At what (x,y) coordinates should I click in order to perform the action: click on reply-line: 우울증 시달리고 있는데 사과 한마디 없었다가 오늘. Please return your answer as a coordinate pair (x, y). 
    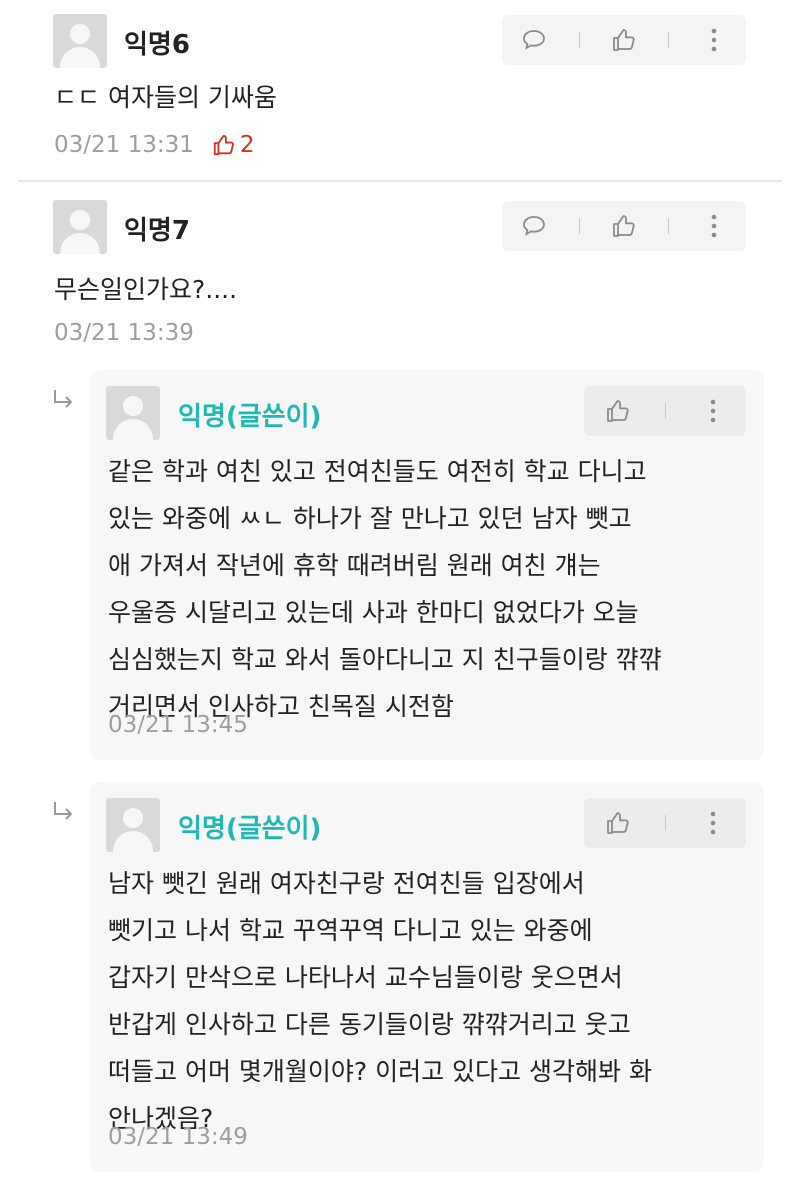
    Looking at the image, I should click on (373, 612).